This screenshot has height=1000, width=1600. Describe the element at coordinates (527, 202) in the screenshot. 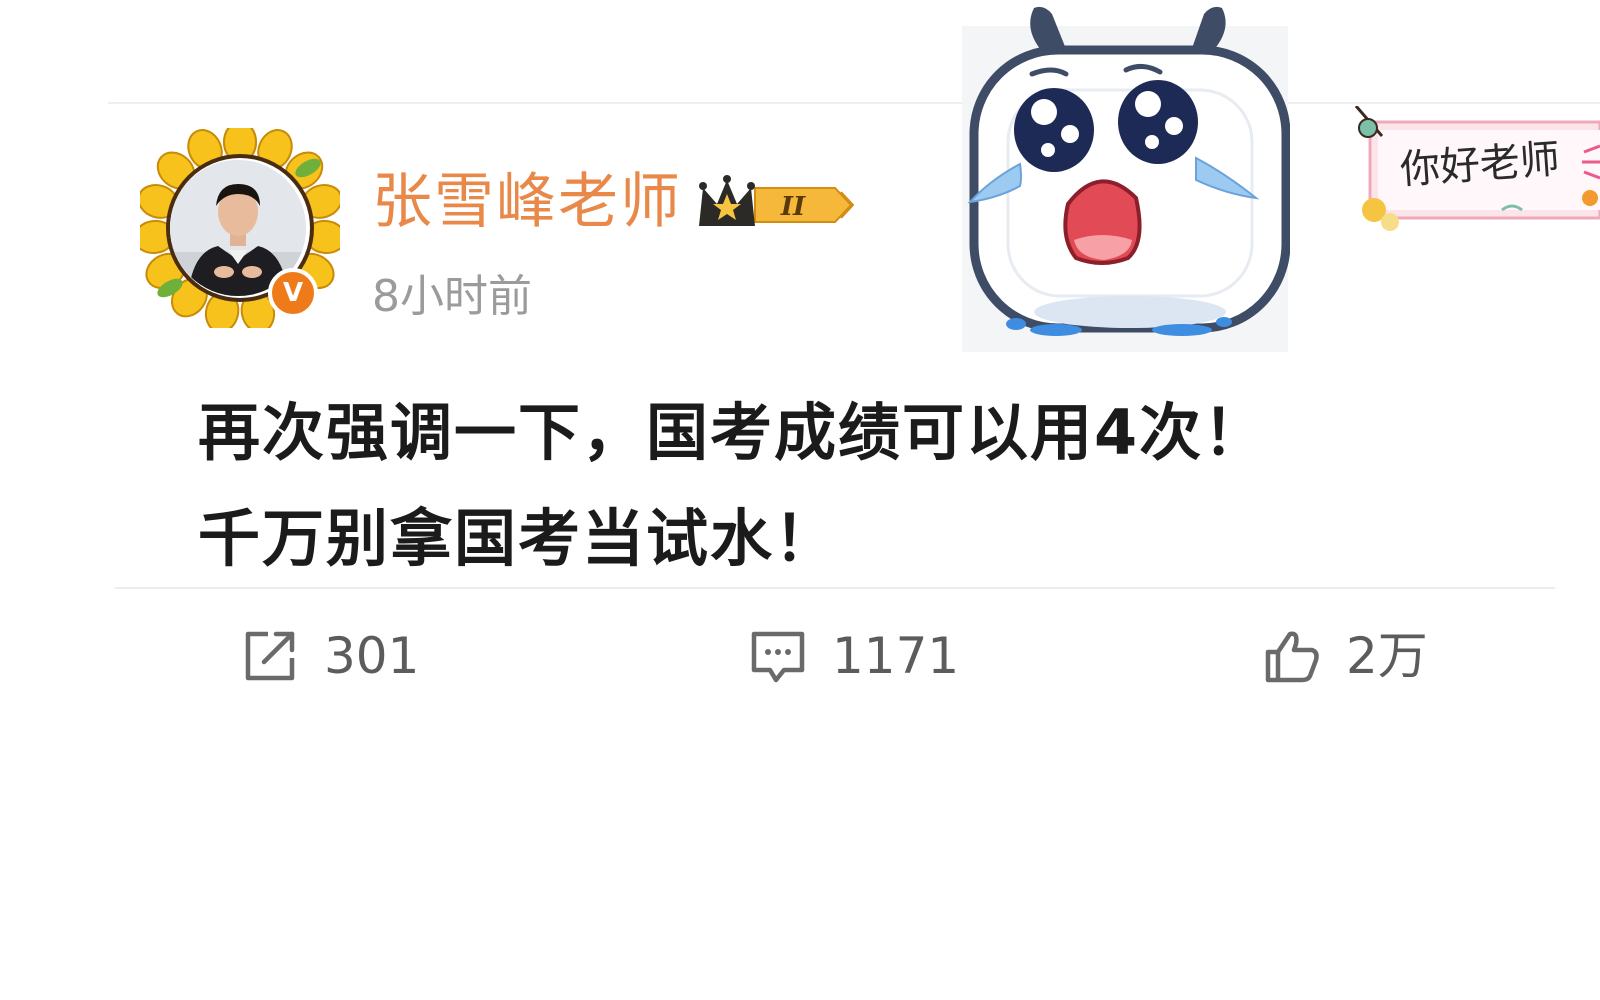

I see `author-name: 张雪峰老师` at that location.